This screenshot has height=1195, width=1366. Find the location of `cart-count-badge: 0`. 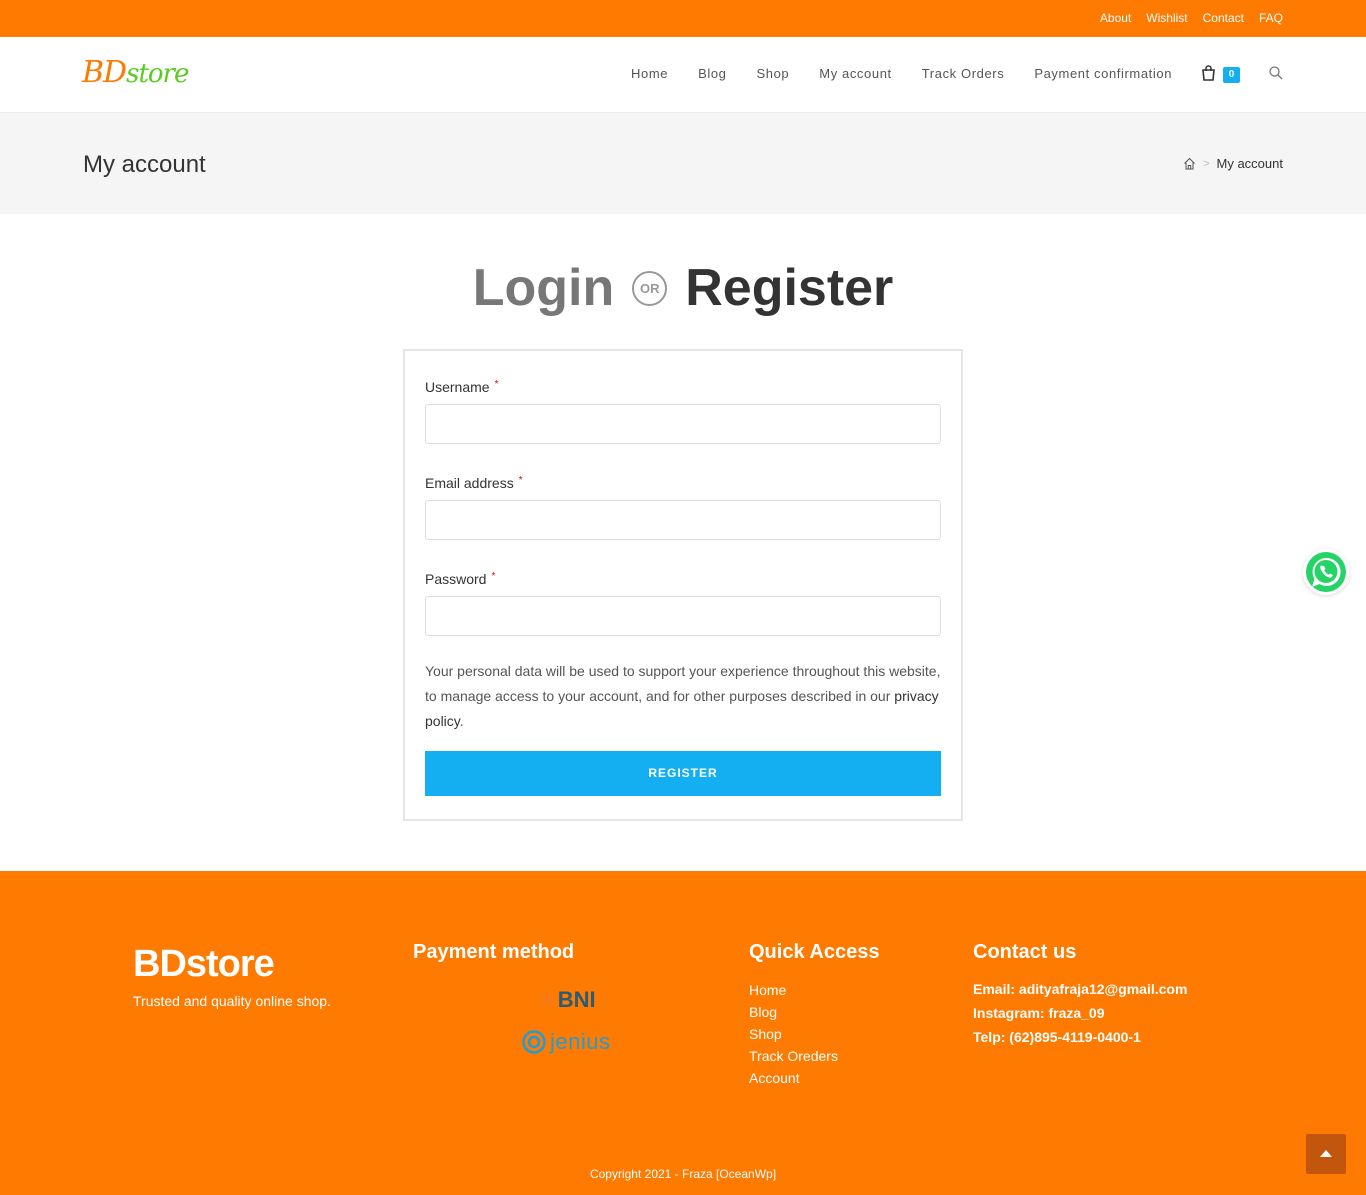

cart-count-badge: 0 is located at coordinates (1231, 75).